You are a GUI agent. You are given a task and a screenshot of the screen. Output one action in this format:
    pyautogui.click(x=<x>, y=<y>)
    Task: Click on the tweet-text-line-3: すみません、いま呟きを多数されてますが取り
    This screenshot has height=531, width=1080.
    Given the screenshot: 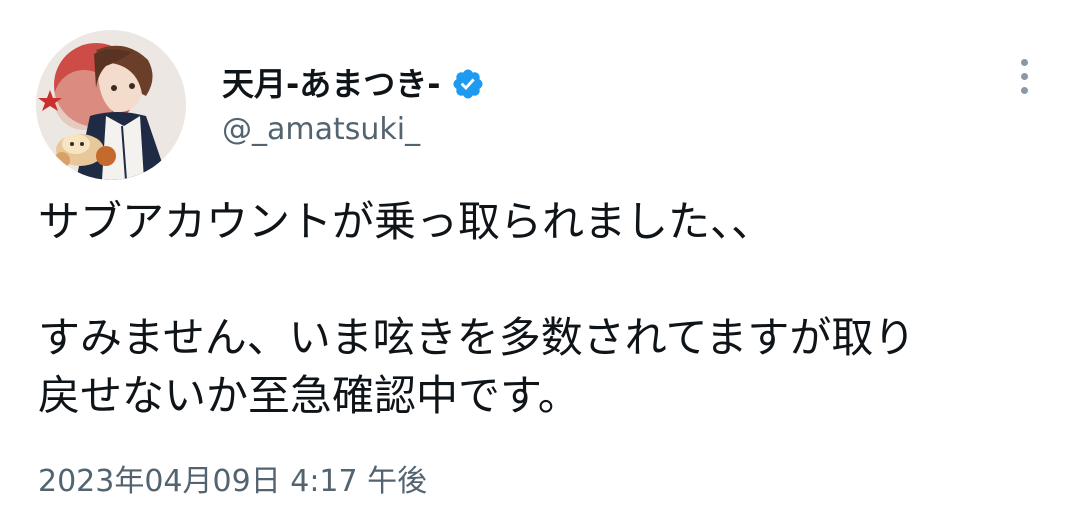 What is the action you would take?
    pyautogui.click(x=477, y=337)
    